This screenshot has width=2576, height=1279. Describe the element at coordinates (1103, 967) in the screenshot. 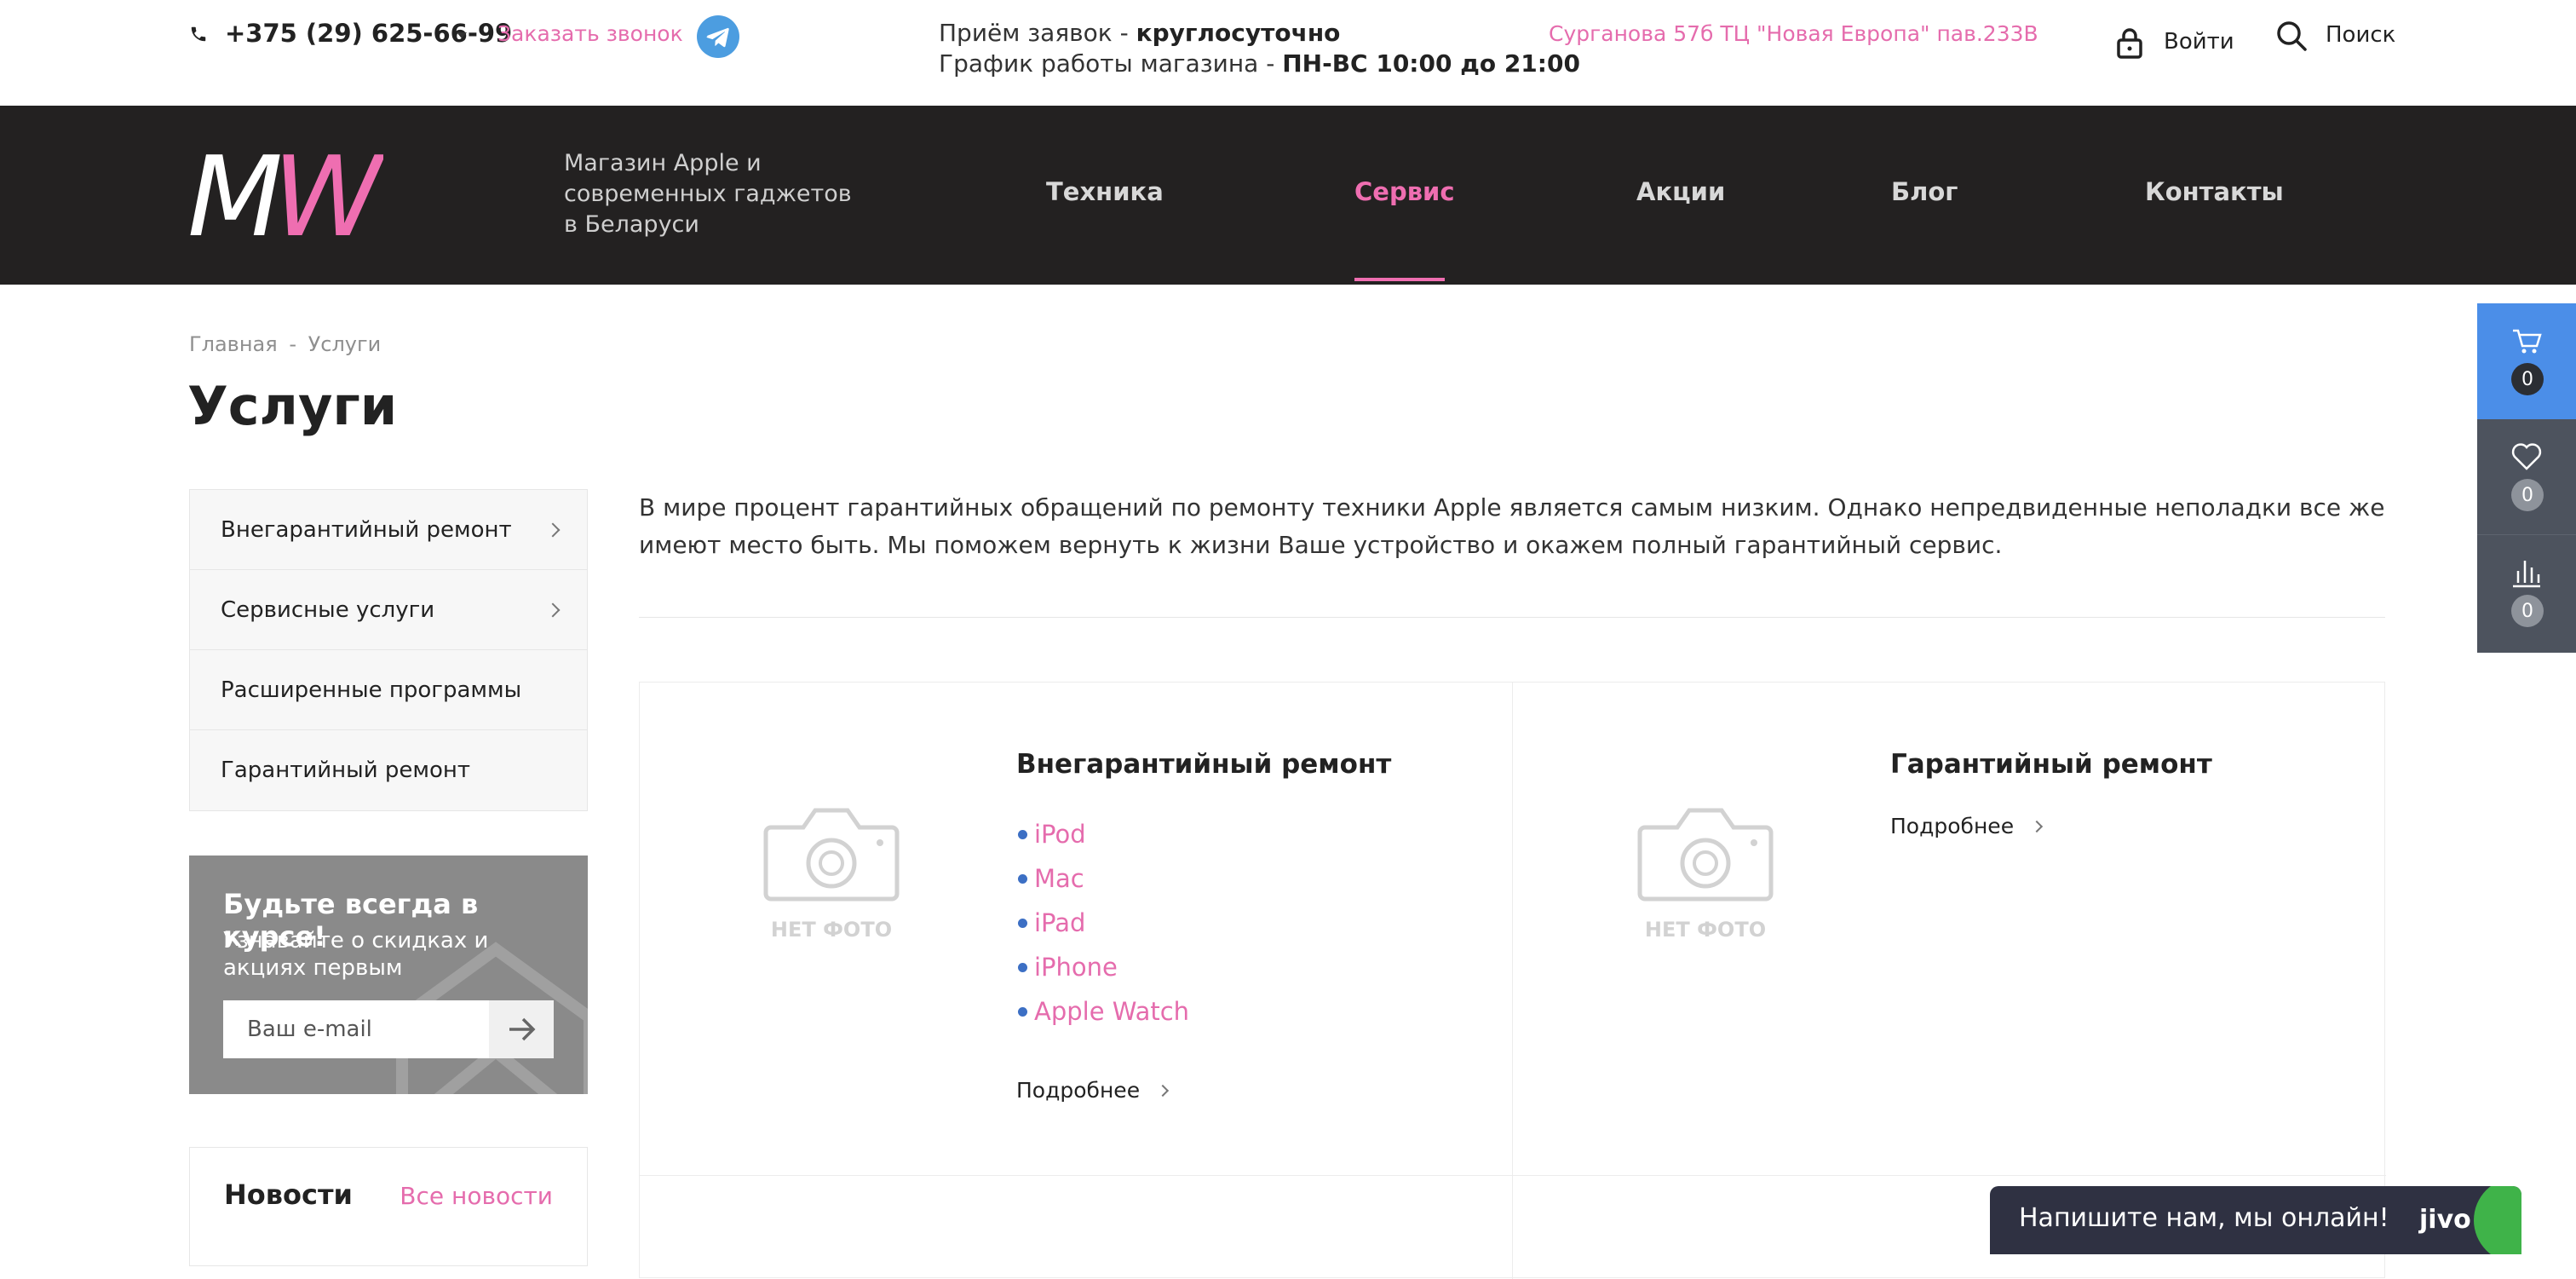

I see `list-item: iPhone` at that location.